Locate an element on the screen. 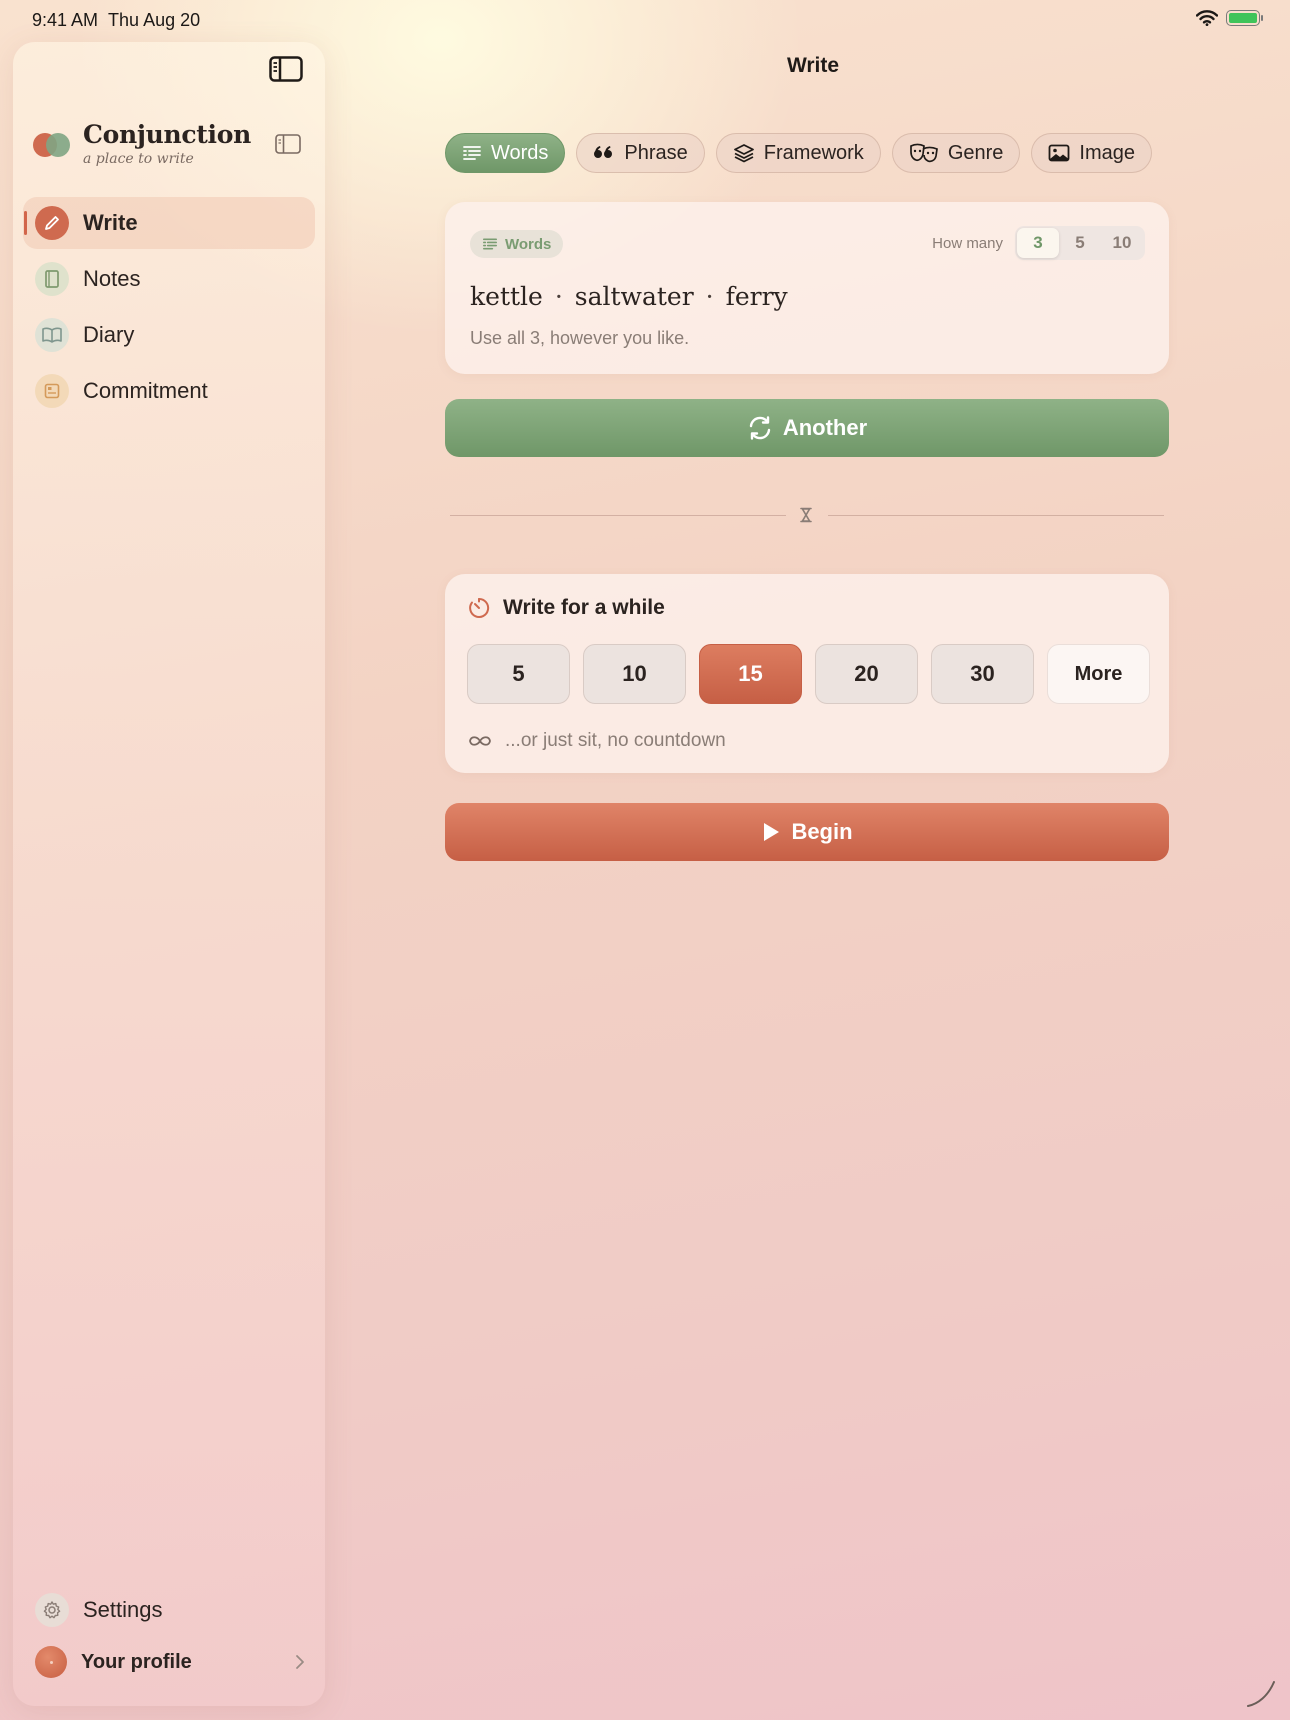  infinity-icon is located at coordinates (480, 741).